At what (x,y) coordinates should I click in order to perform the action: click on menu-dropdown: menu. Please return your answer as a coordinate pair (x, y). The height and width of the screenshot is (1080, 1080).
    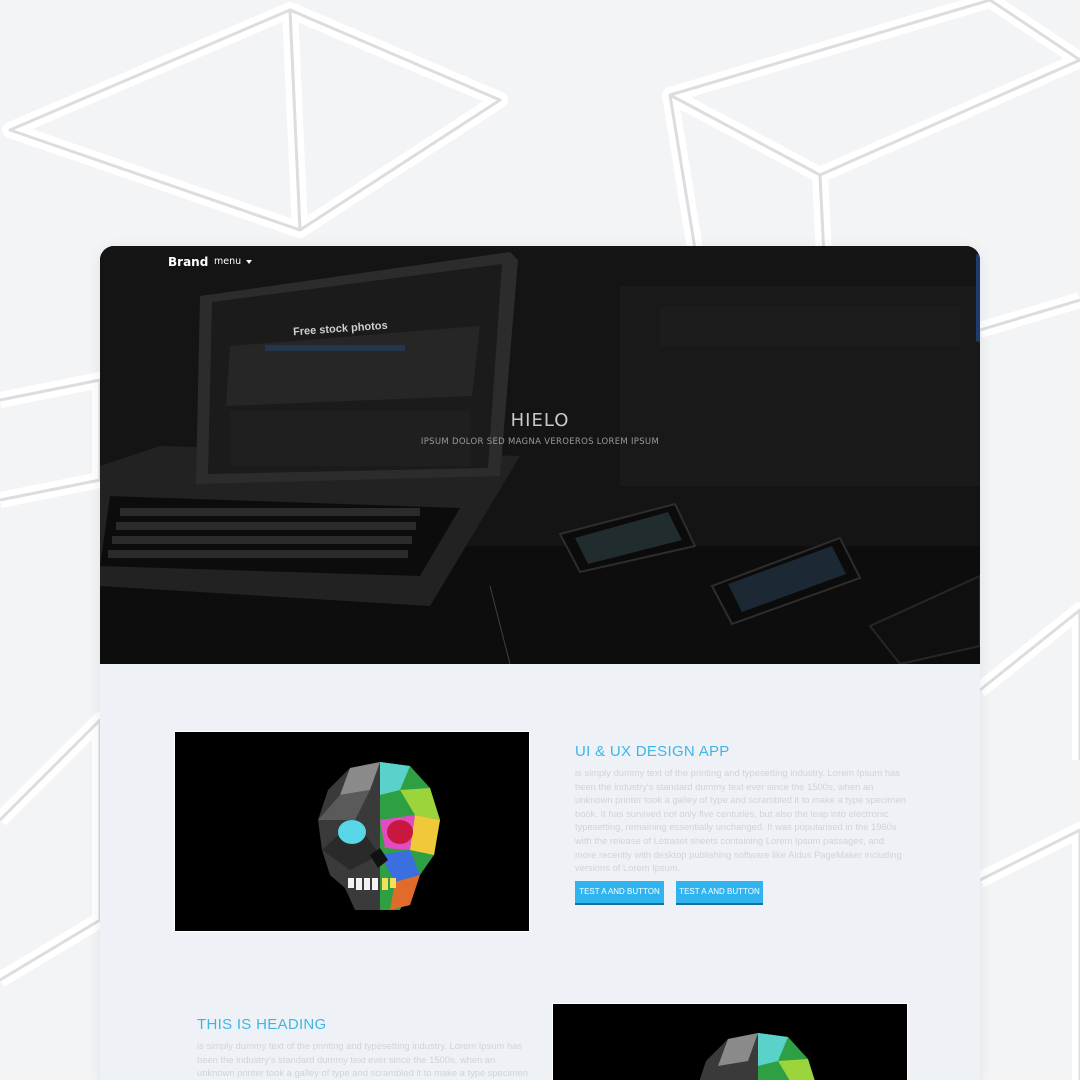
    Looking at the image, I should click on (233, 261).